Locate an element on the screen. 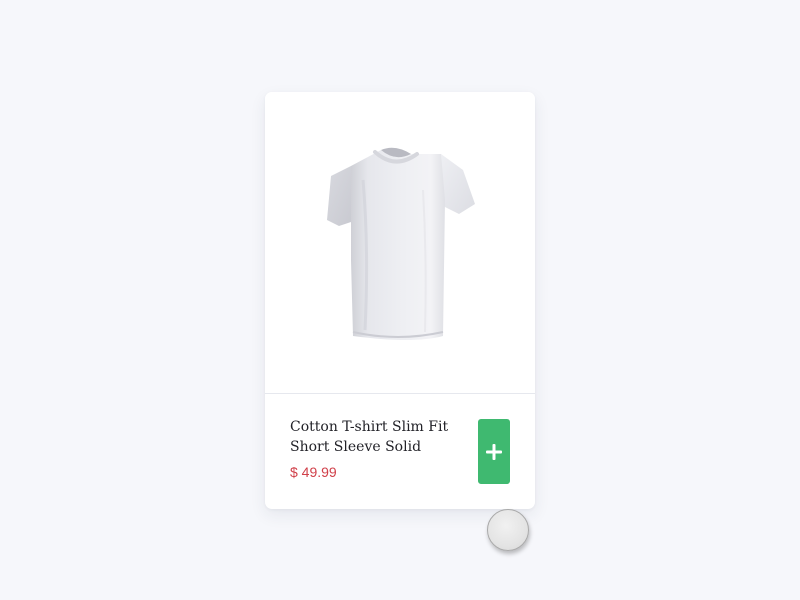 Image resolution: width=800 pixels, height=600 pixels. tshirt-image is located at coordinates (401, 243).